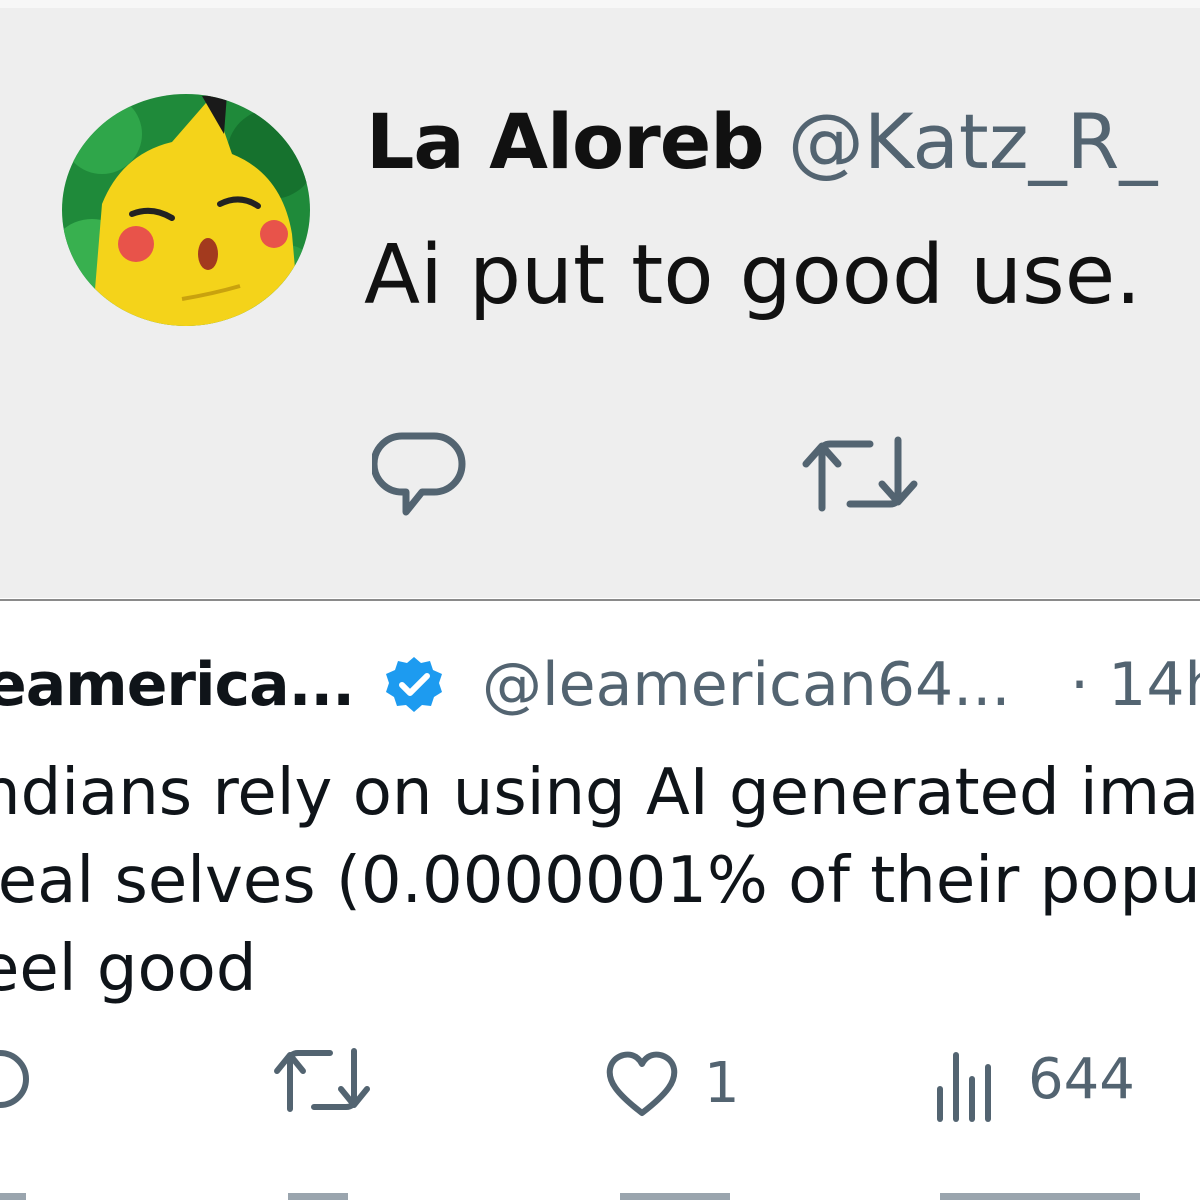 The width and height of the screenshot is (1200, 1200). Describe the element at coordinates (414, 684) in the screenshot. I see `verified-badge-icon` at that location.